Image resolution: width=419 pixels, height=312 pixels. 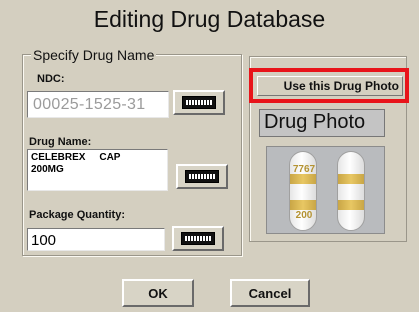 What do you see at coordinates (97, 170) in the screenshot?
I see `drug-name-field: CELEBREX CAP 200MG` at bounding box center [97, 170].